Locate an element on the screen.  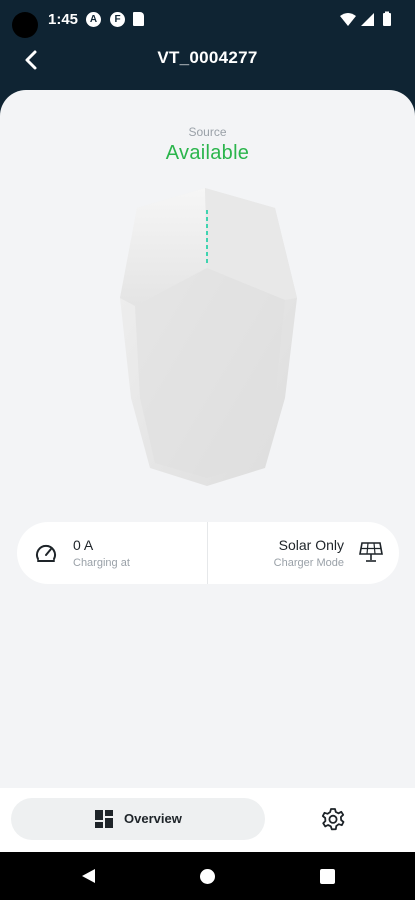
charging-current-section: 0 A Charging at is located at coordinates (112, 553).